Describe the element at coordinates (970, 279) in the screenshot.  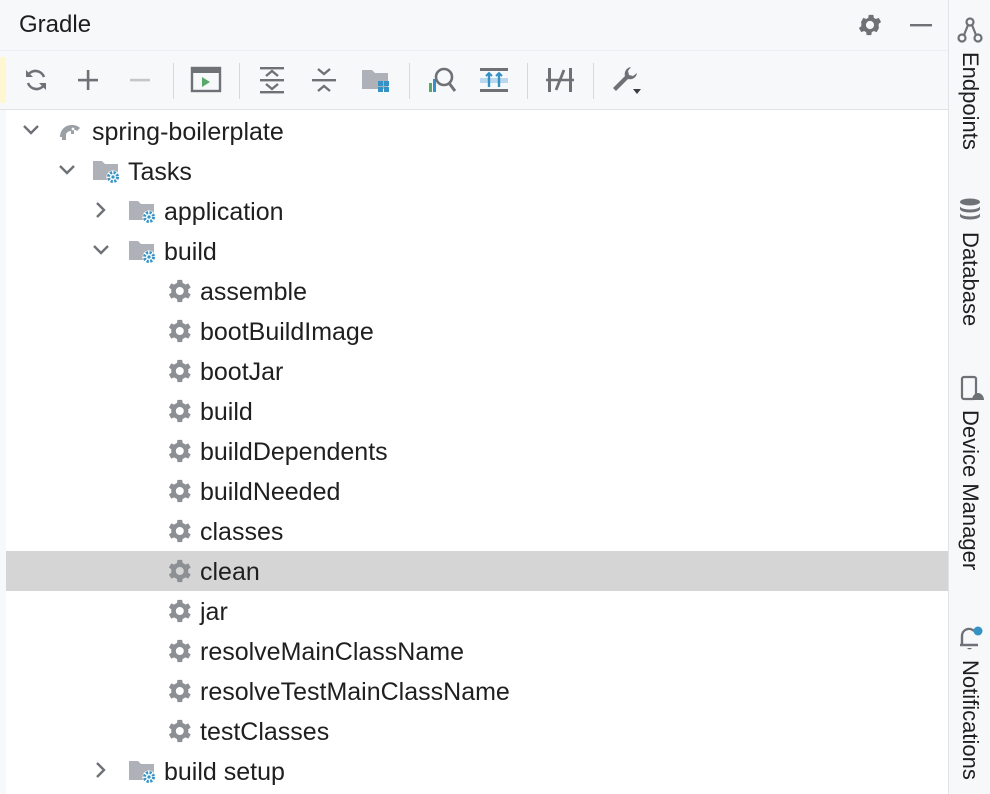
I see `sidebar-label: Database` at that location.